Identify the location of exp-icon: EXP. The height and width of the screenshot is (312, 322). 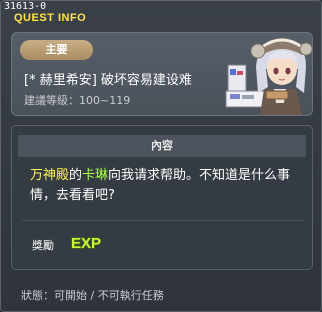
(85, 243).